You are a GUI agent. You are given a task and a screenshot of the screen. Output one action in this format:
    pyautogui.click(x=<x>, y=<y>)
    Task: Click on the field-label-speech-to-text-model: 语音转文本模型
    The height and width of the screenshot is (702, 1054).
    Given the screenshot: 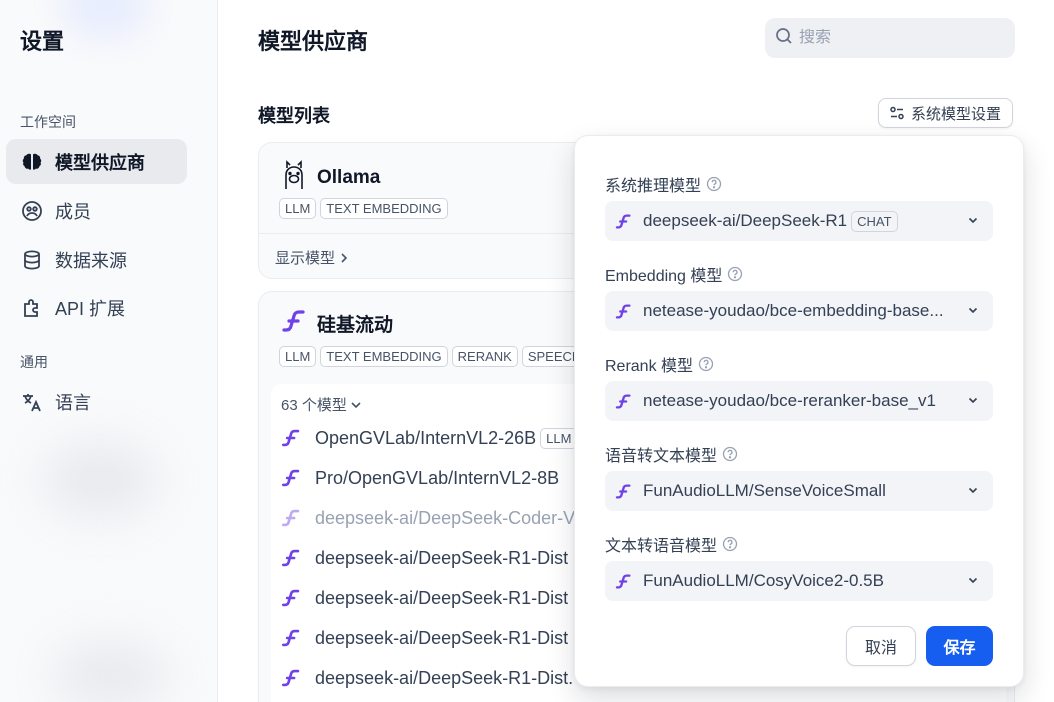 What is the action you would take?
    pyautogui.click(x=671, y=454)
    